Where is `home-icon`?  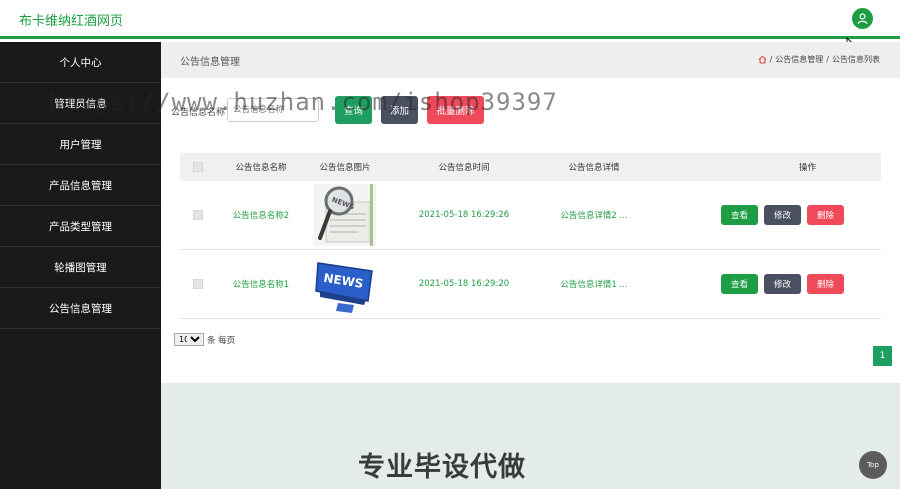 home-icon is located at coordinates (762, 59).